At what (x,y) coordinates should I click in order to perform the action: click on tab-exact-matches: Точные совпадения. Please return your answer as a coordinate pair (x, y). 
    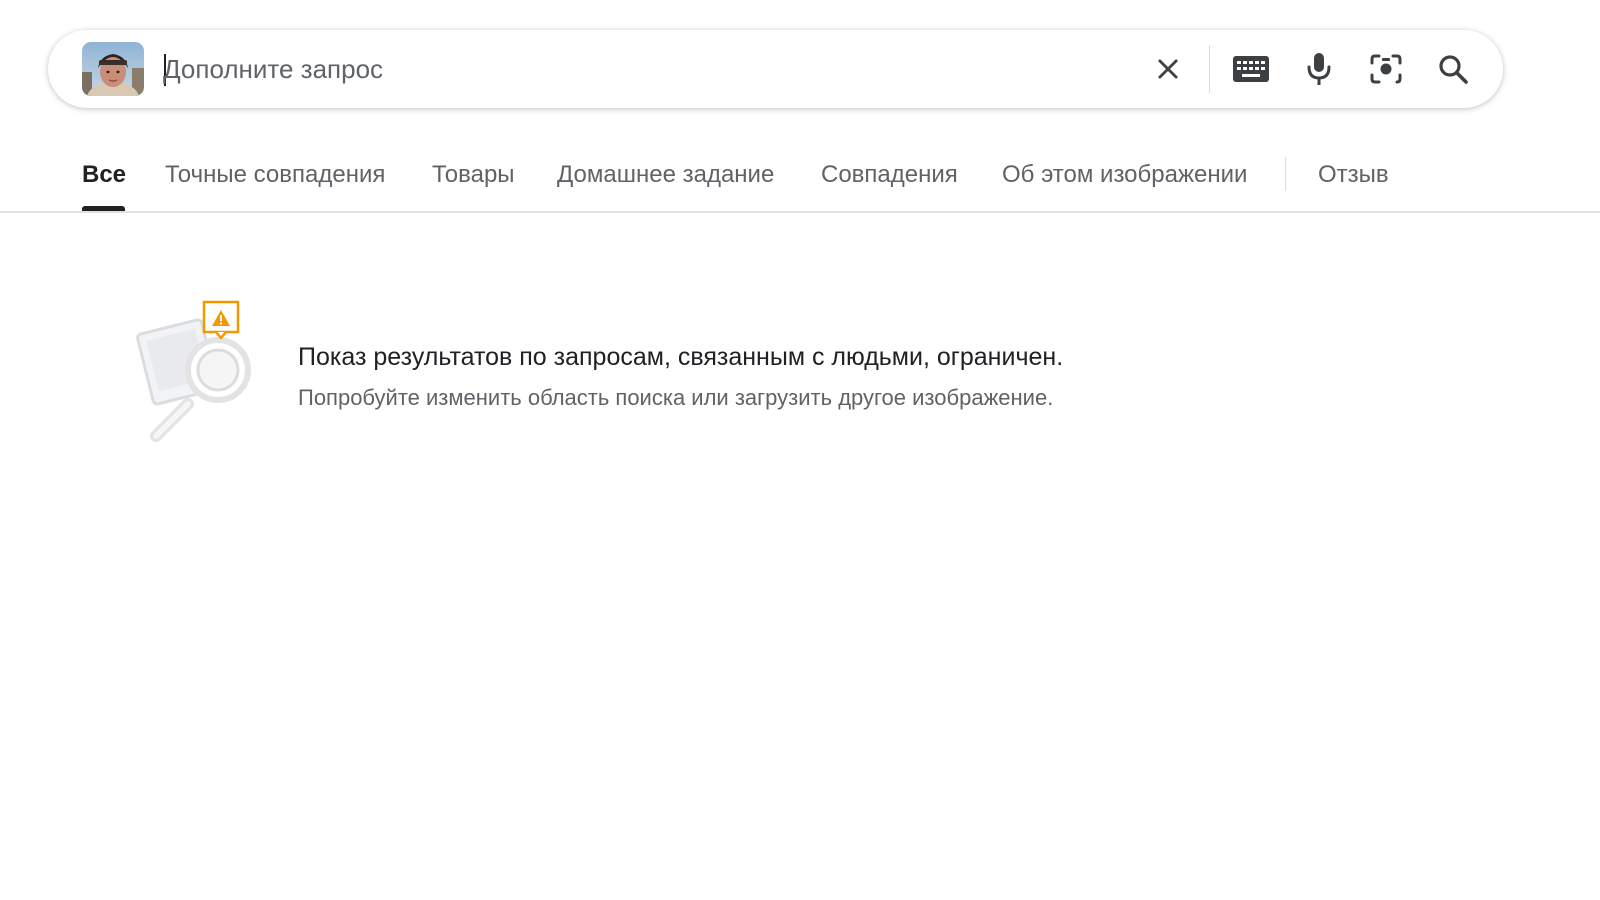
    Looking at the image, I should click on (275, 175).